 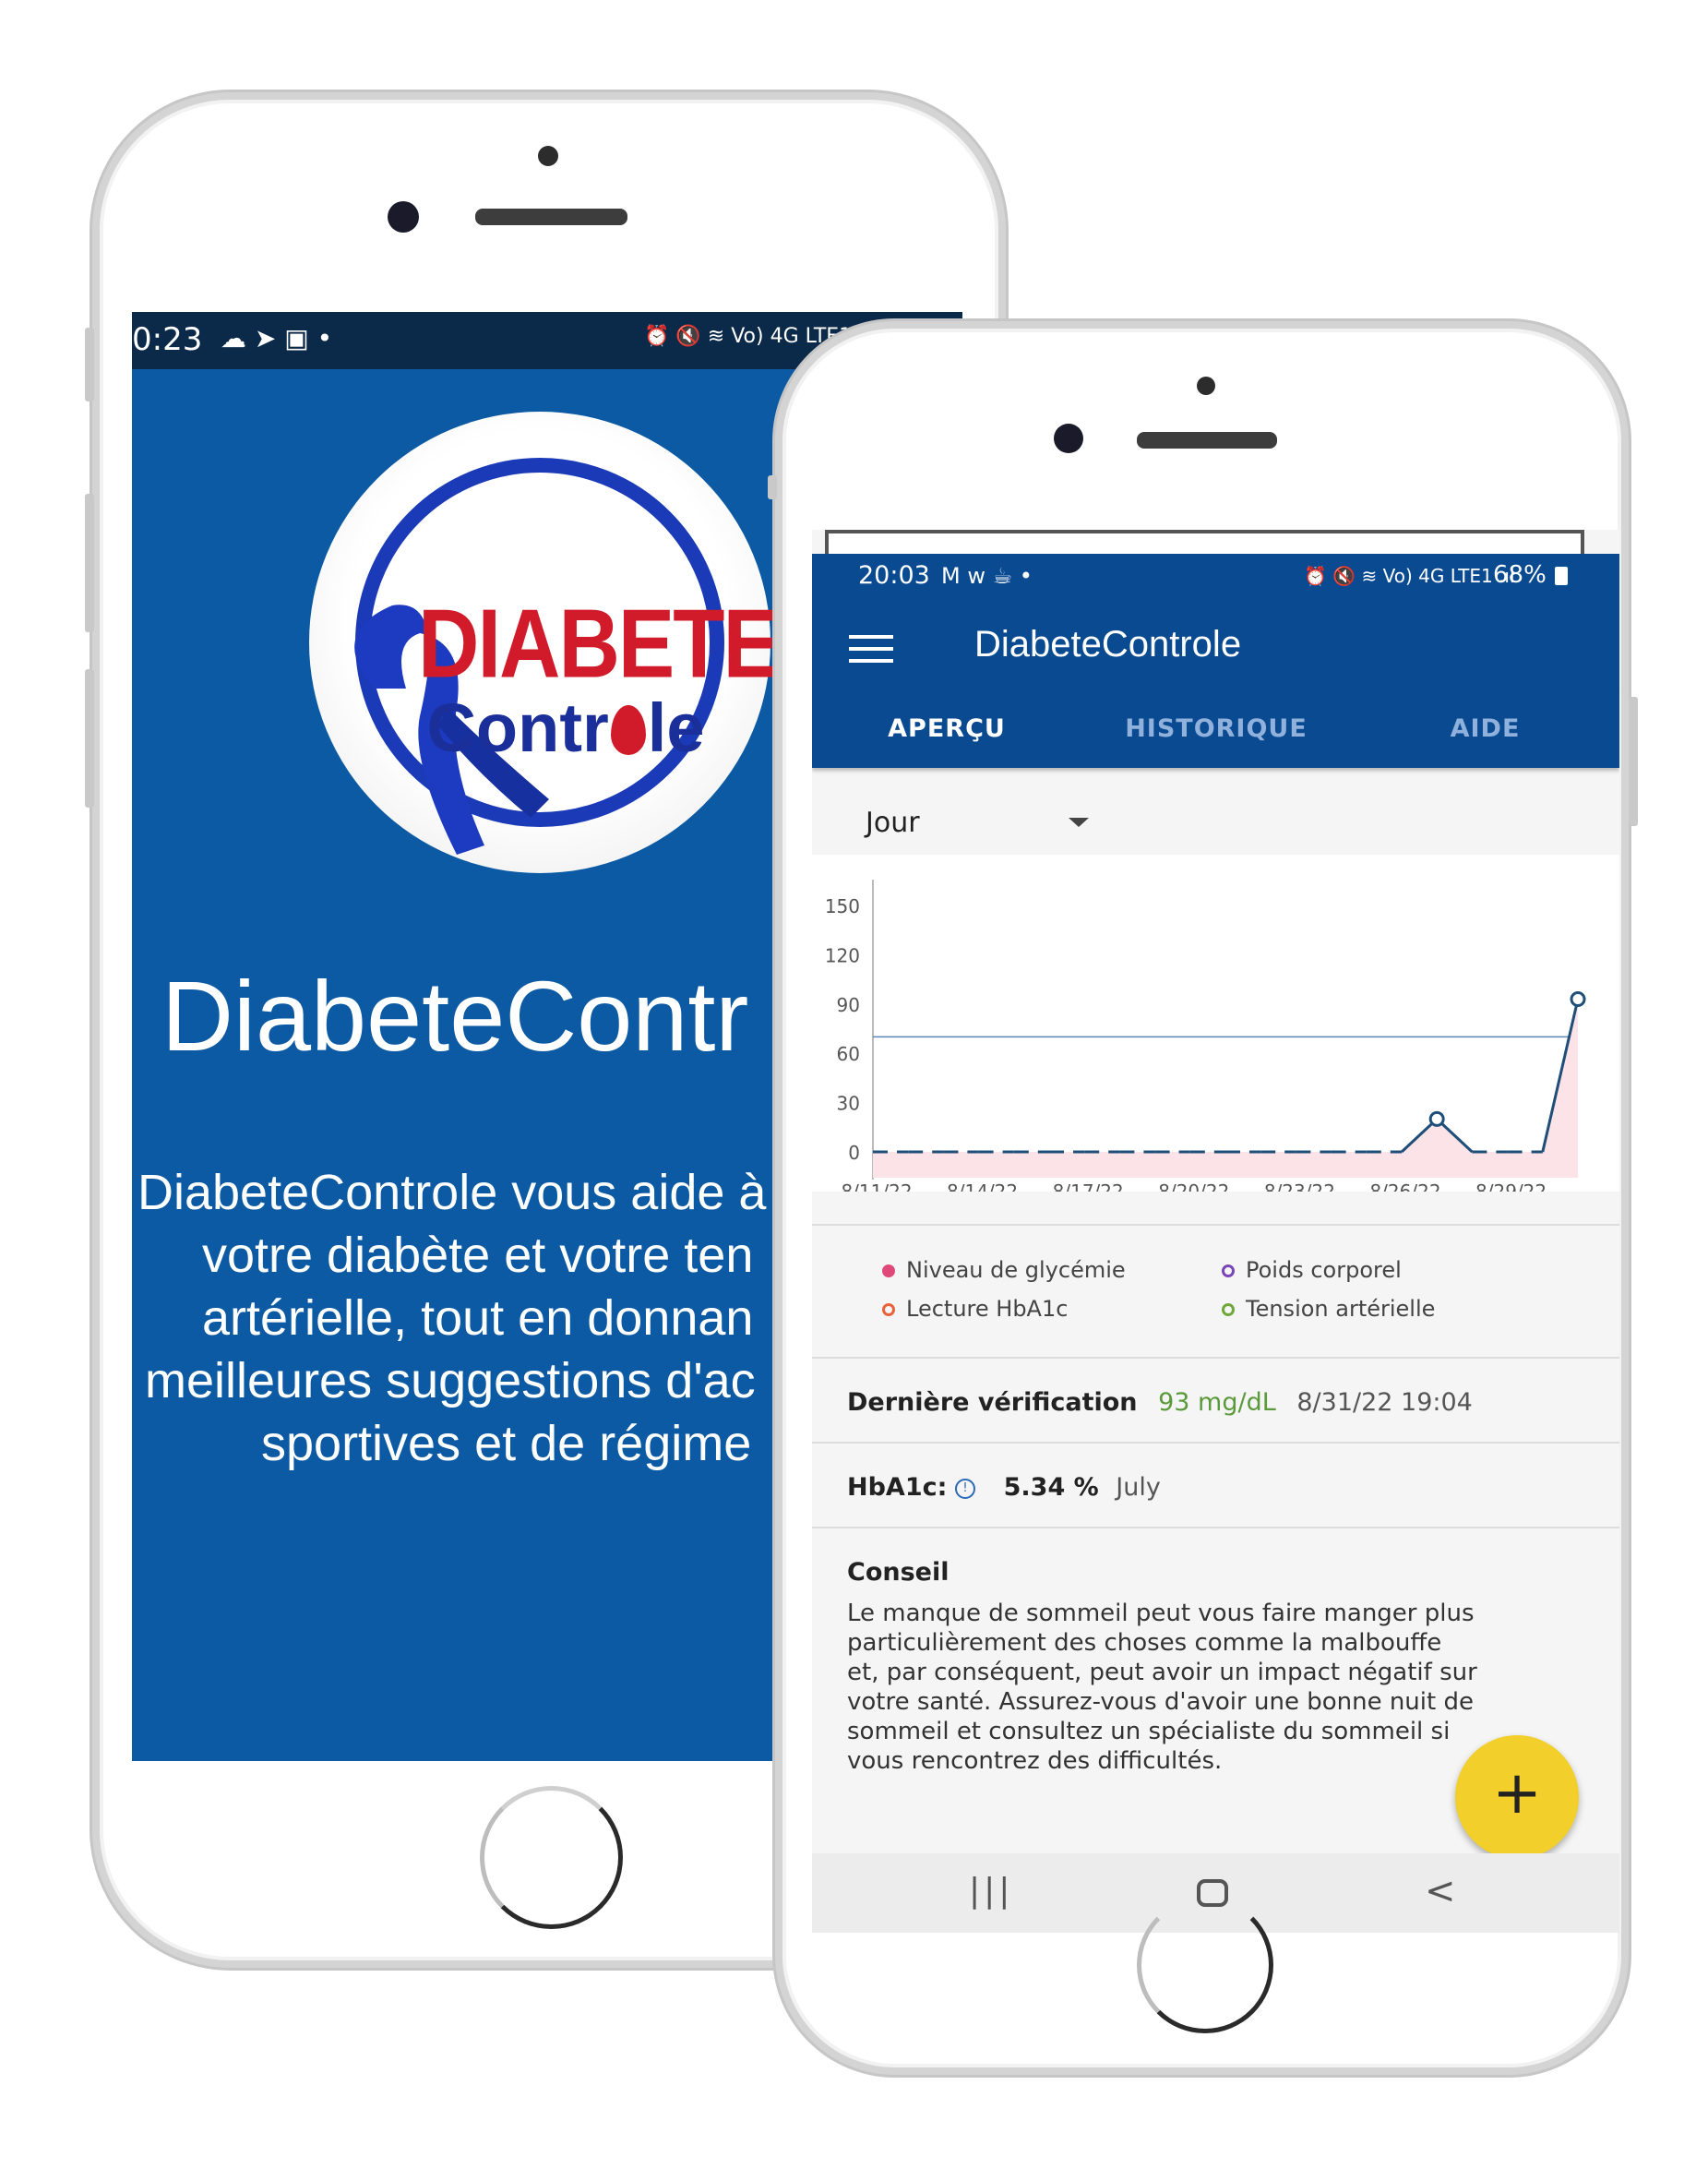 What do you see at coordinates (277, 338) in the screenshot?
I see `status-icons: ☁ ➤ ▣ •` at bounding box center [277, 338].